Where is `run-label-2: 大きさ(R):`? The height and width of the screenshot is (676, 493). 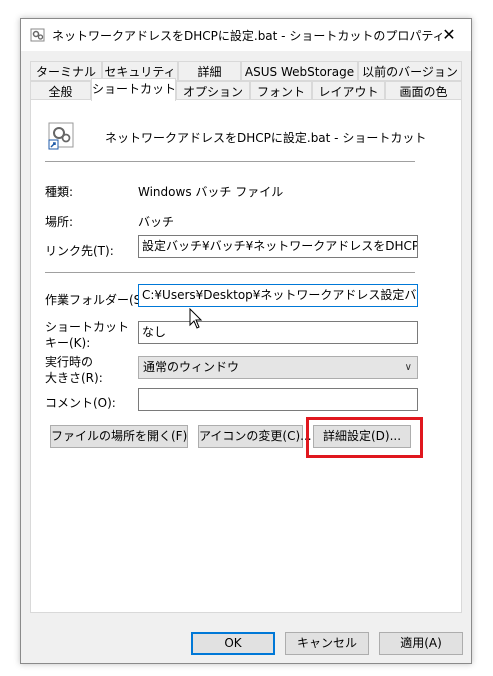
run-label-2: 大きさ(R): is located at coordinates (74, 378).